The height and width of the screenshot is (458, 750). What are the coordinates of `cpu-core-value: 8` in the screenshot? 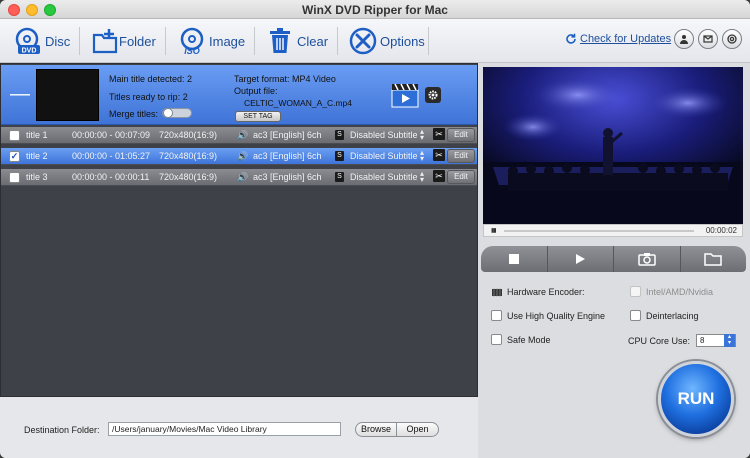 It's located at (702, 340).